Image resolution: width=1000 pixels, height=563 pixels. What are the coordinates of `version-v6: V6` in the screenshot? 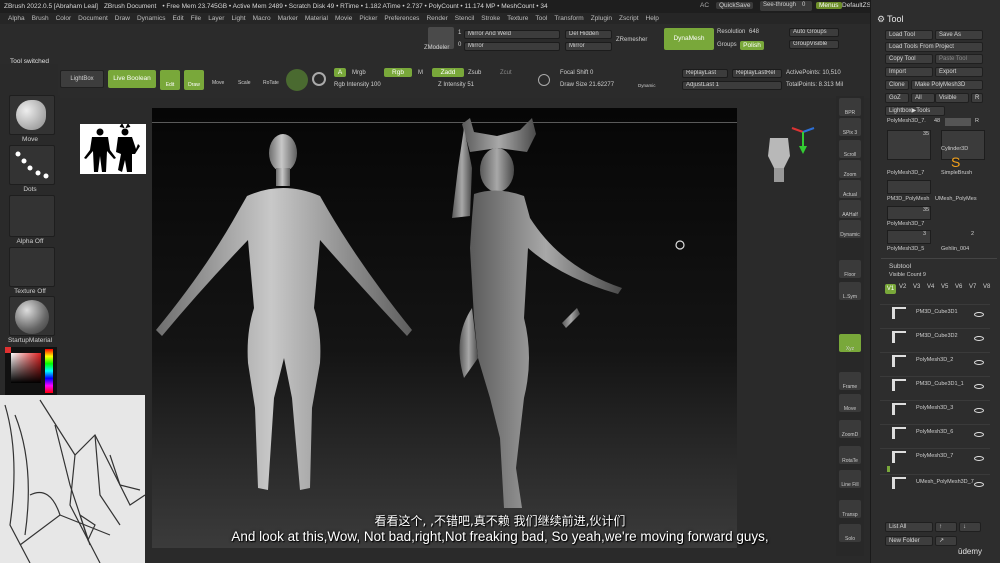 It's located at (960, 289).